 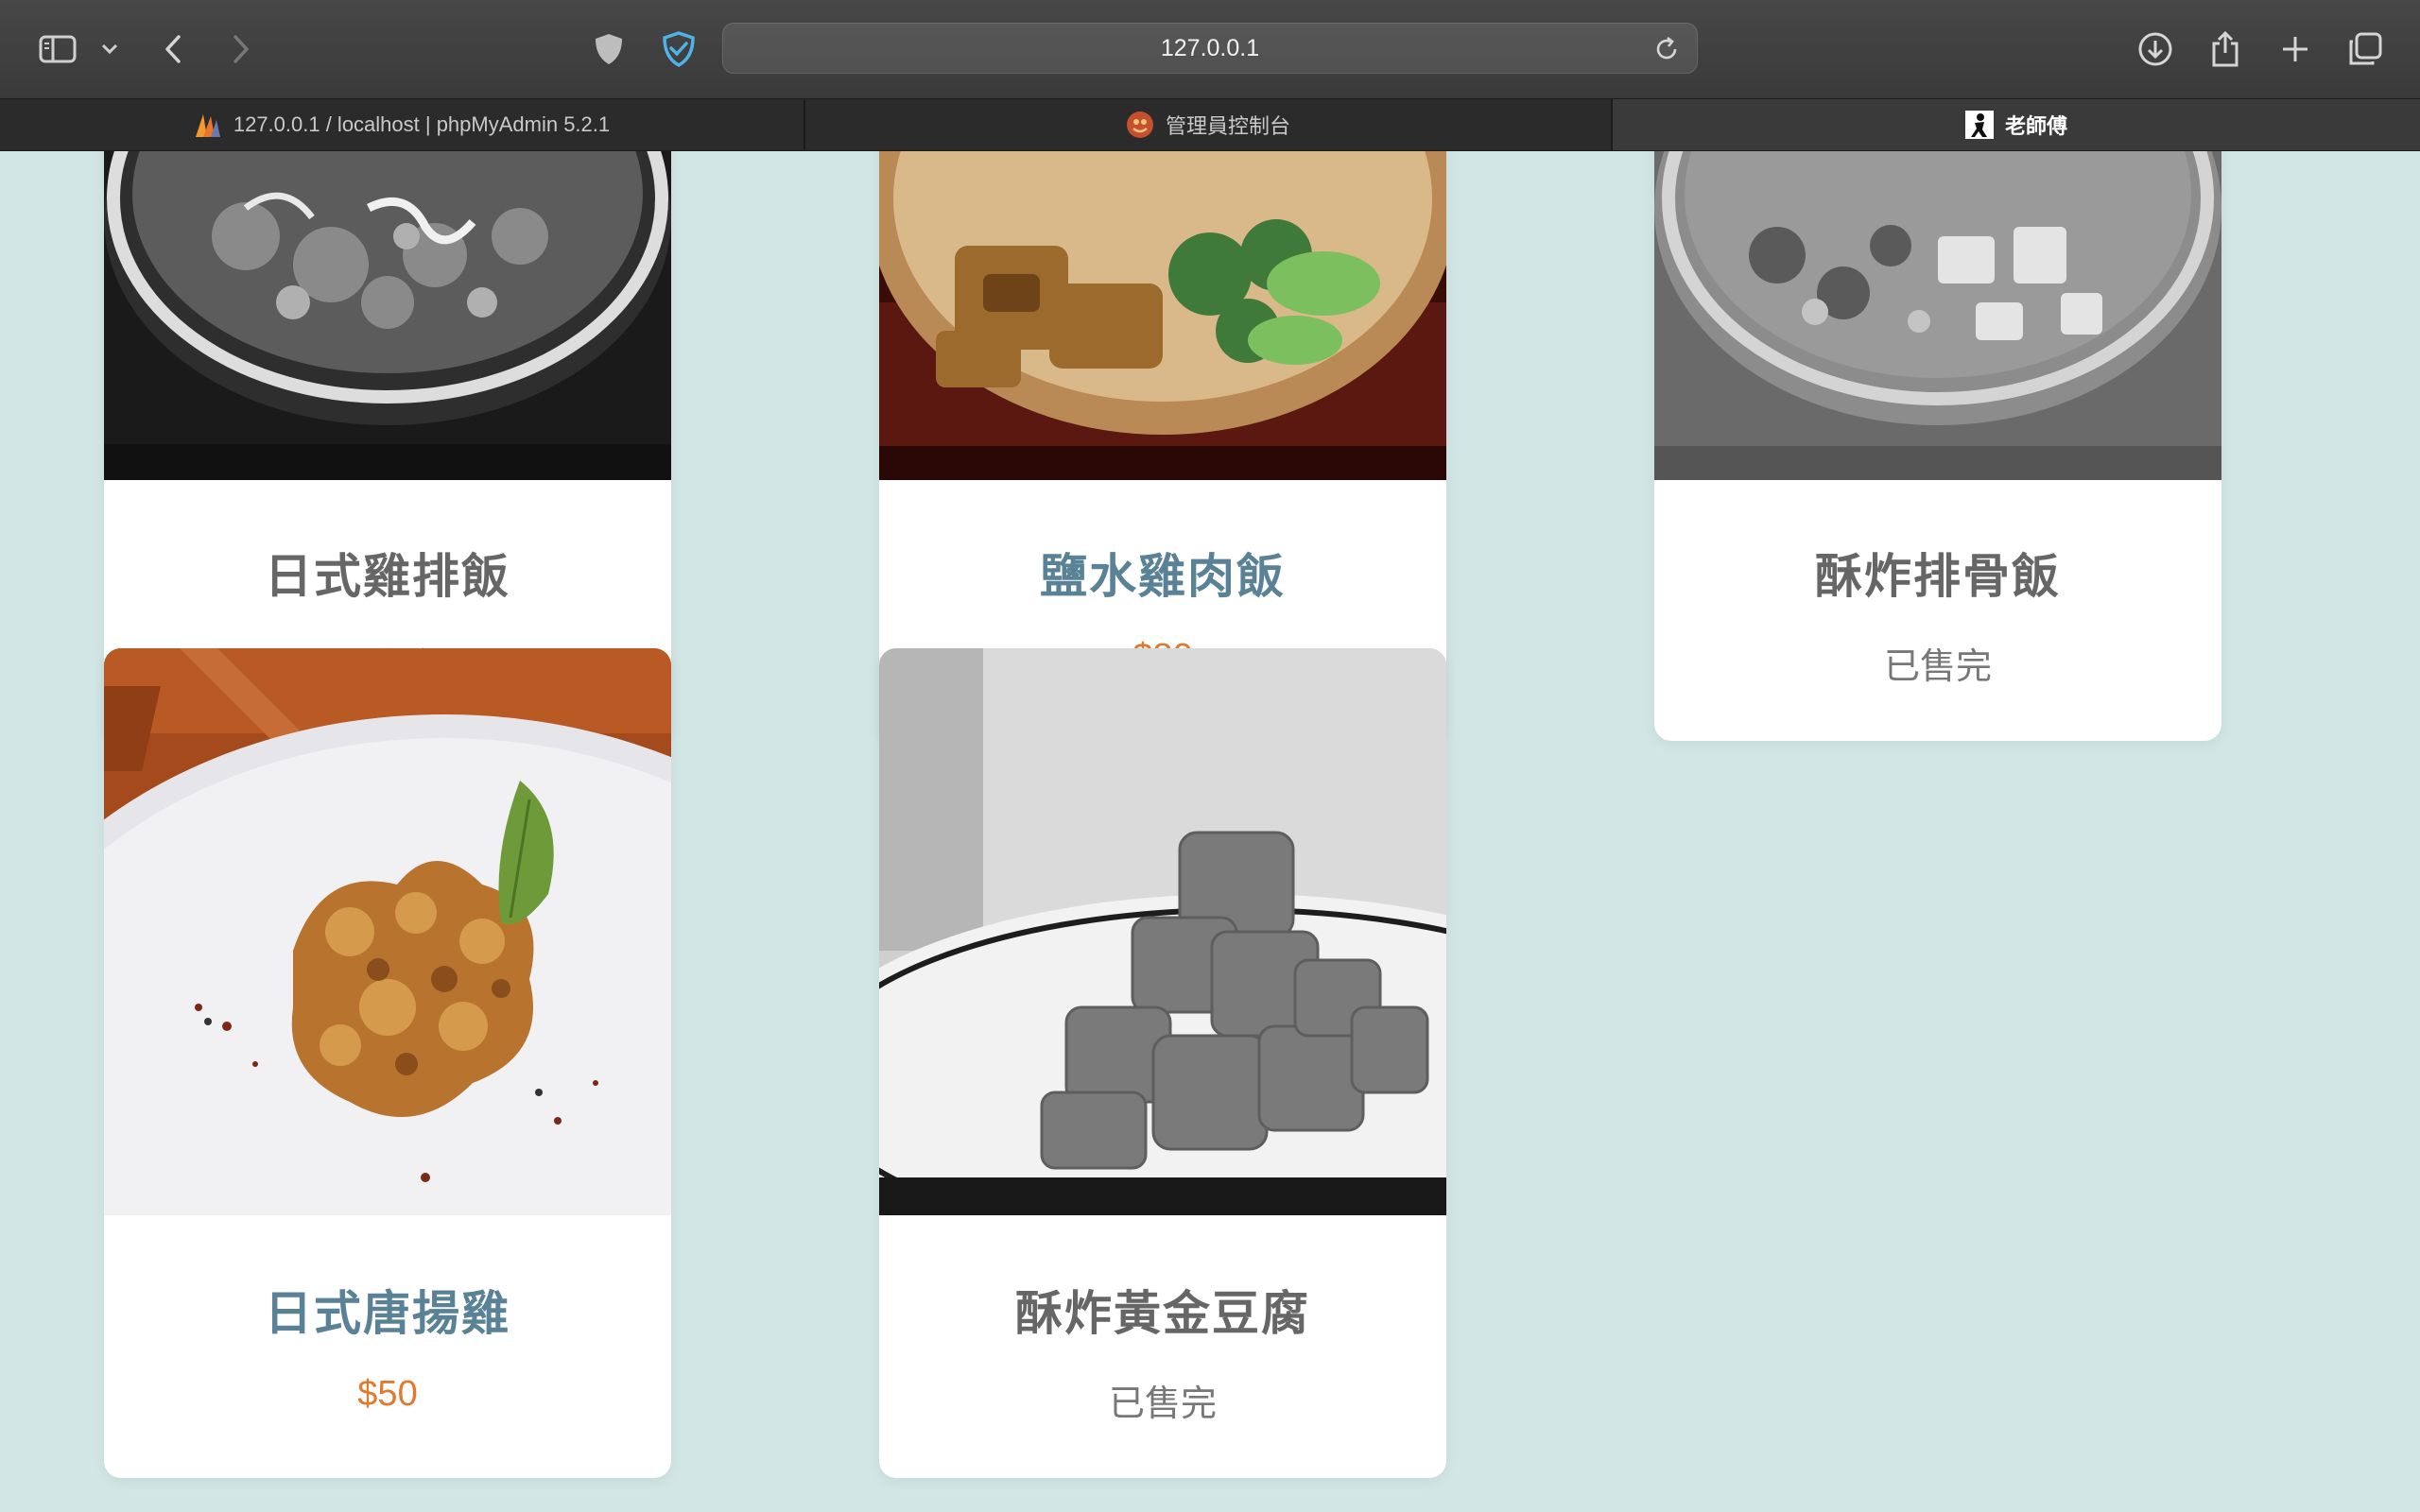 I want to click on reload-icon, so click(x=1666, y=52).